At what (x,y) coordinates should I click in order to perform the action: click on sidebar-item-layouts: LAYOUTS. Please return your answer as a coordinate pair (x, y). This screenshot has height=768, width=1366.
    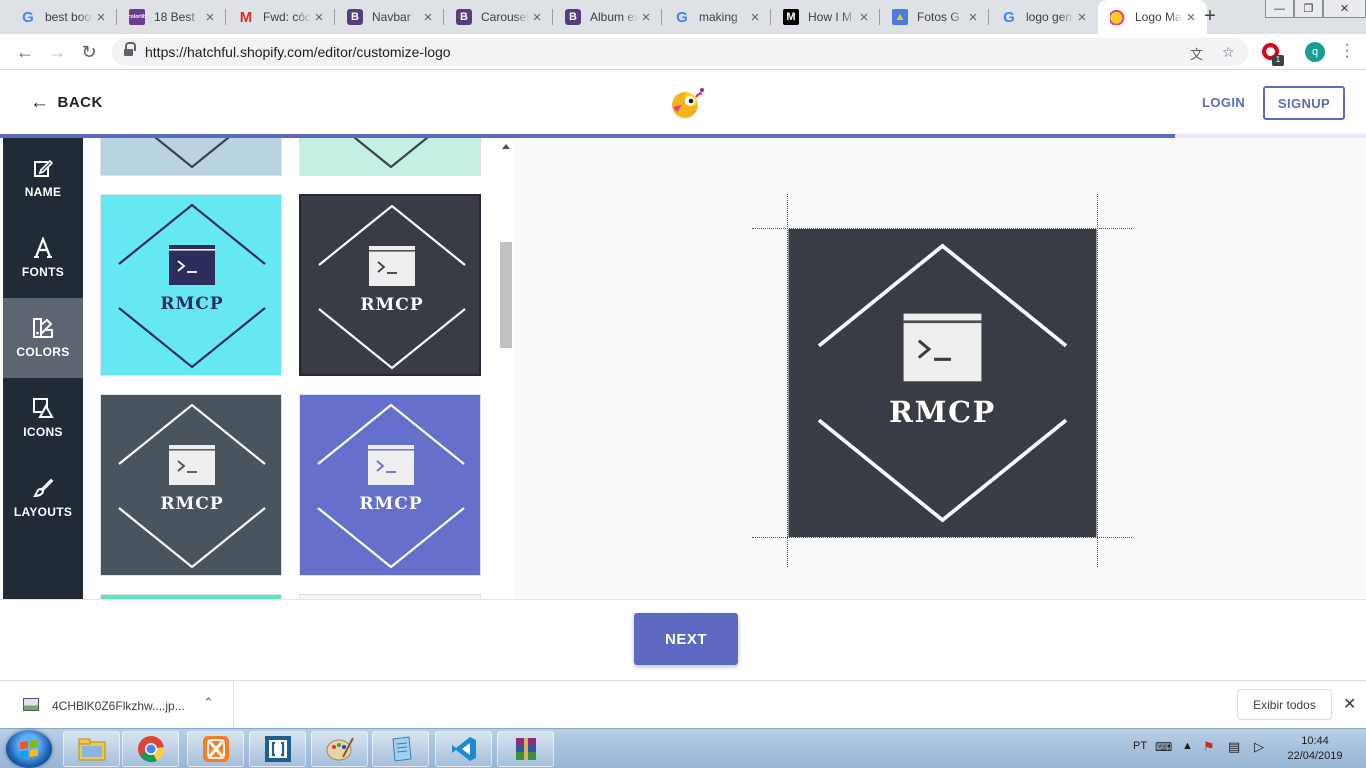
    Looking at the image, I should click on (43, 498).